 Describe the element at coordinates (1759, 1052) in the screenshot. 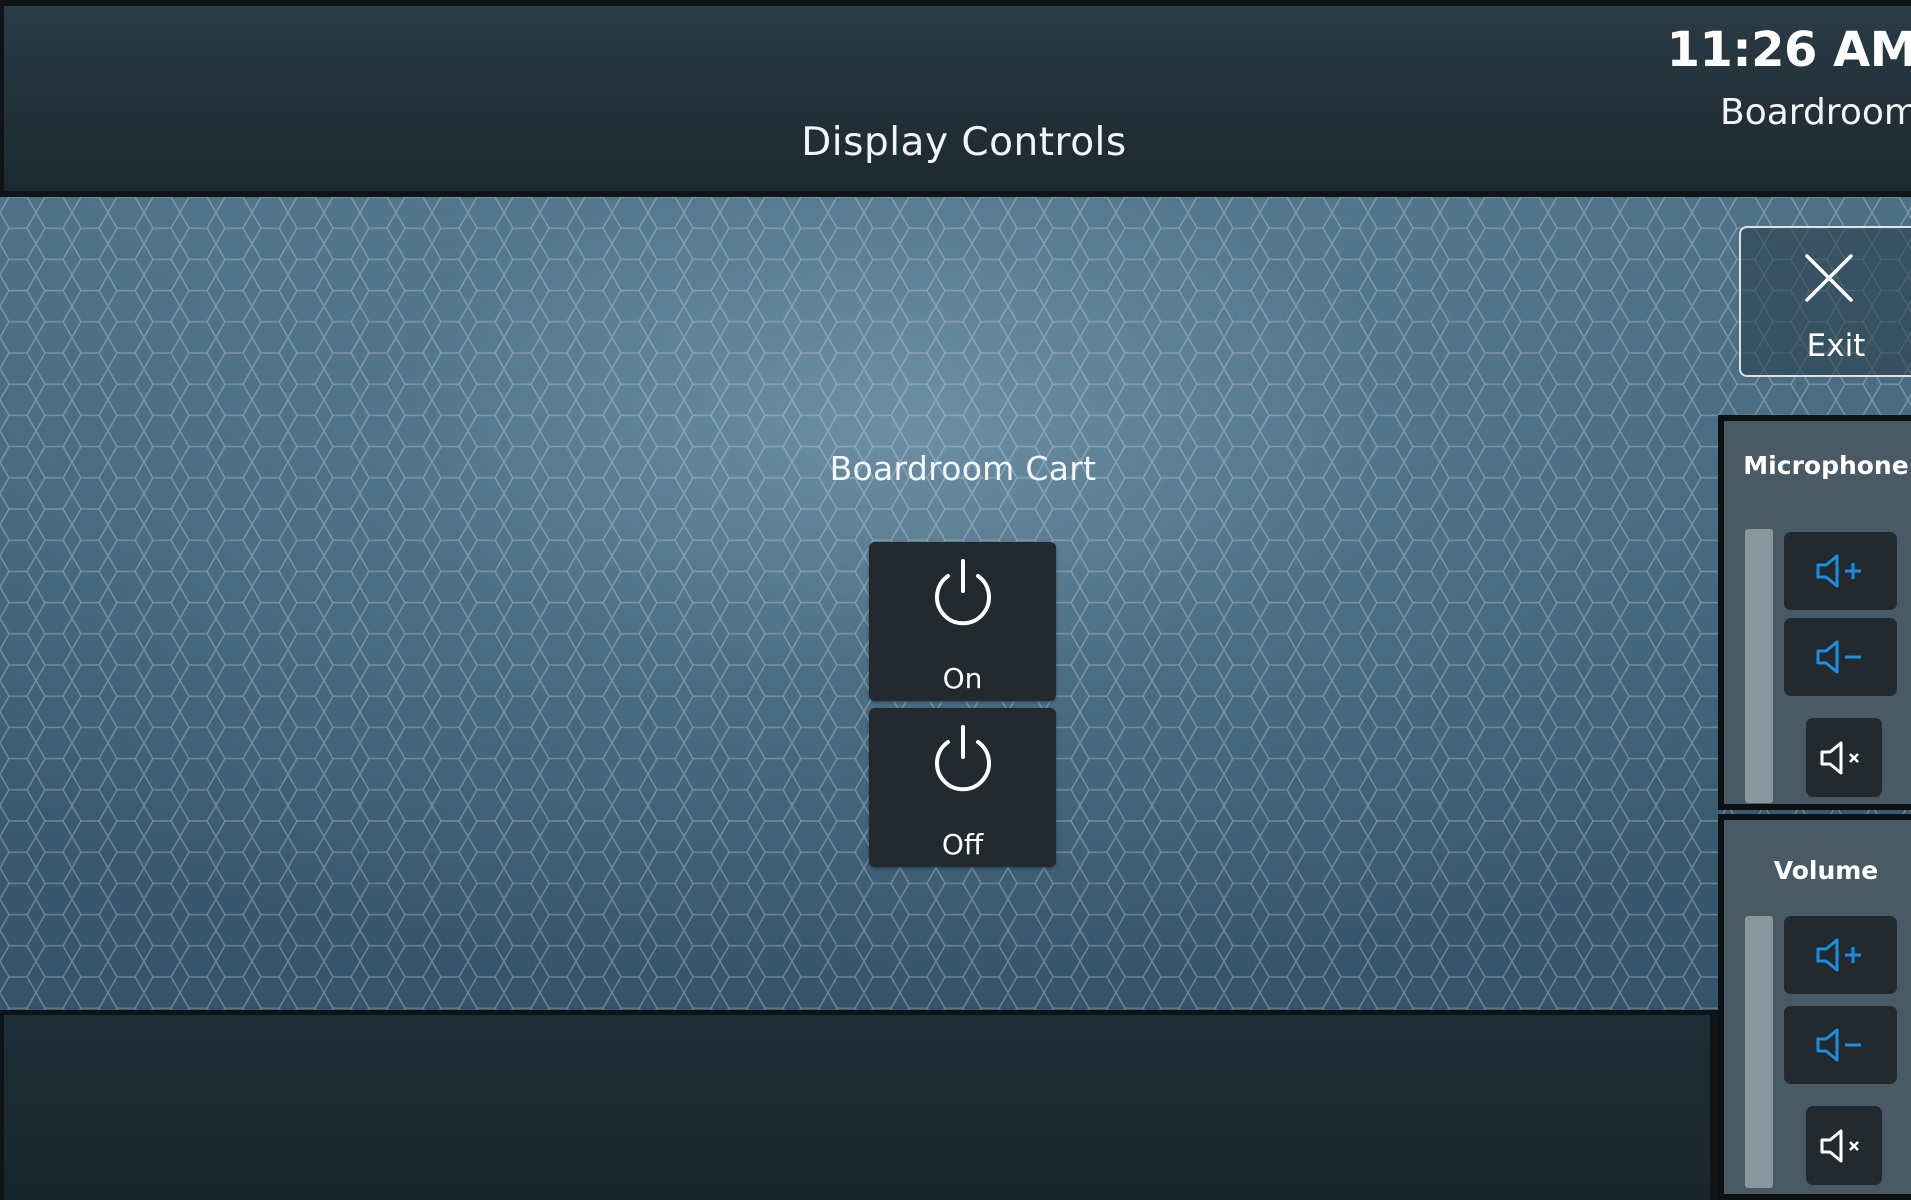

I see `volume-level-meter` at that location.